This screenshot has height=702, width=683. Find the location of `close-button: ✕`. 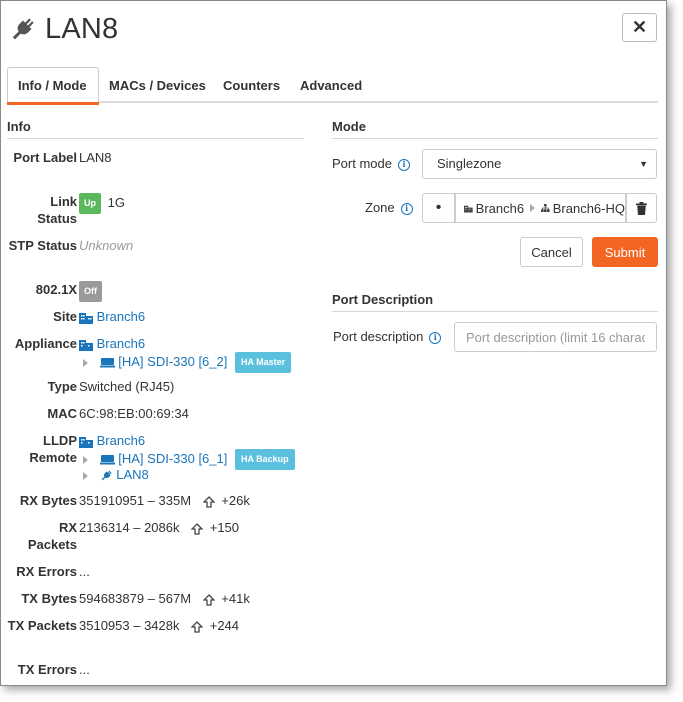

close-button: ✕ is located at coordinates (639, 27).